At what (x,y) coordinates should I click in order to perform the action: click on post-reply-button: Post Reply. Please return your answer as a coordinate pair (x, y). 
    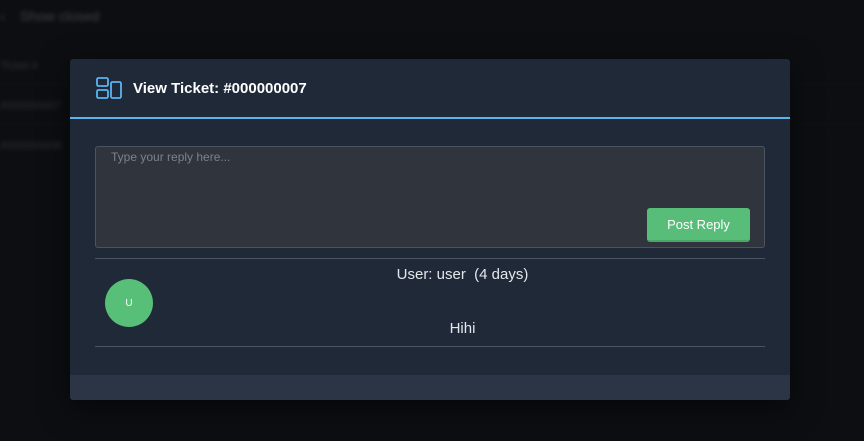
    Looking at the image, I should click on (698, 225).